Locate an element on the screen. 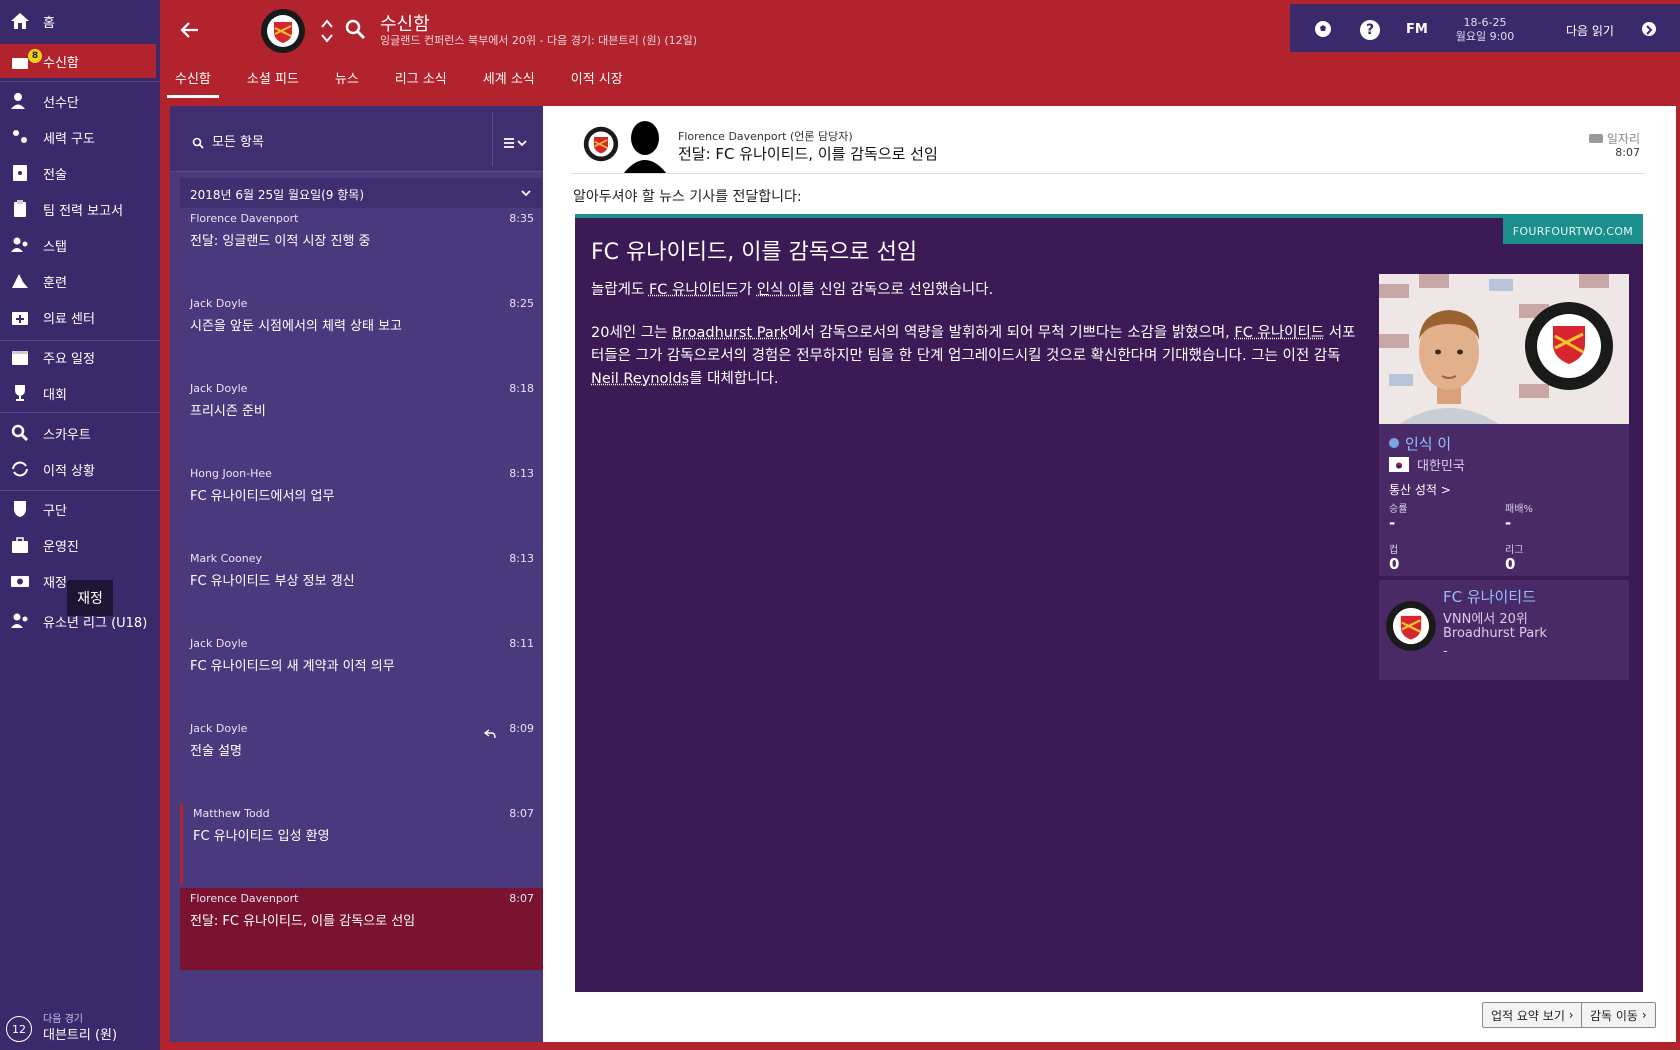 The image size is (1680, 1050). sidebar-item-label: 주요 일정 is located at coordinates (69, 359).